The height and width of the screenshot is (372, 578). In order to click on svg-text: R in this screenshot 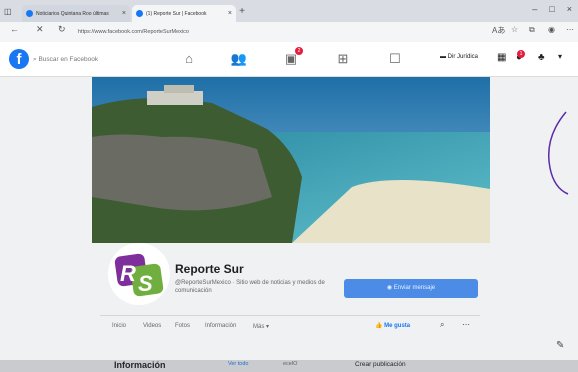, I will do `click(128, 273)`.